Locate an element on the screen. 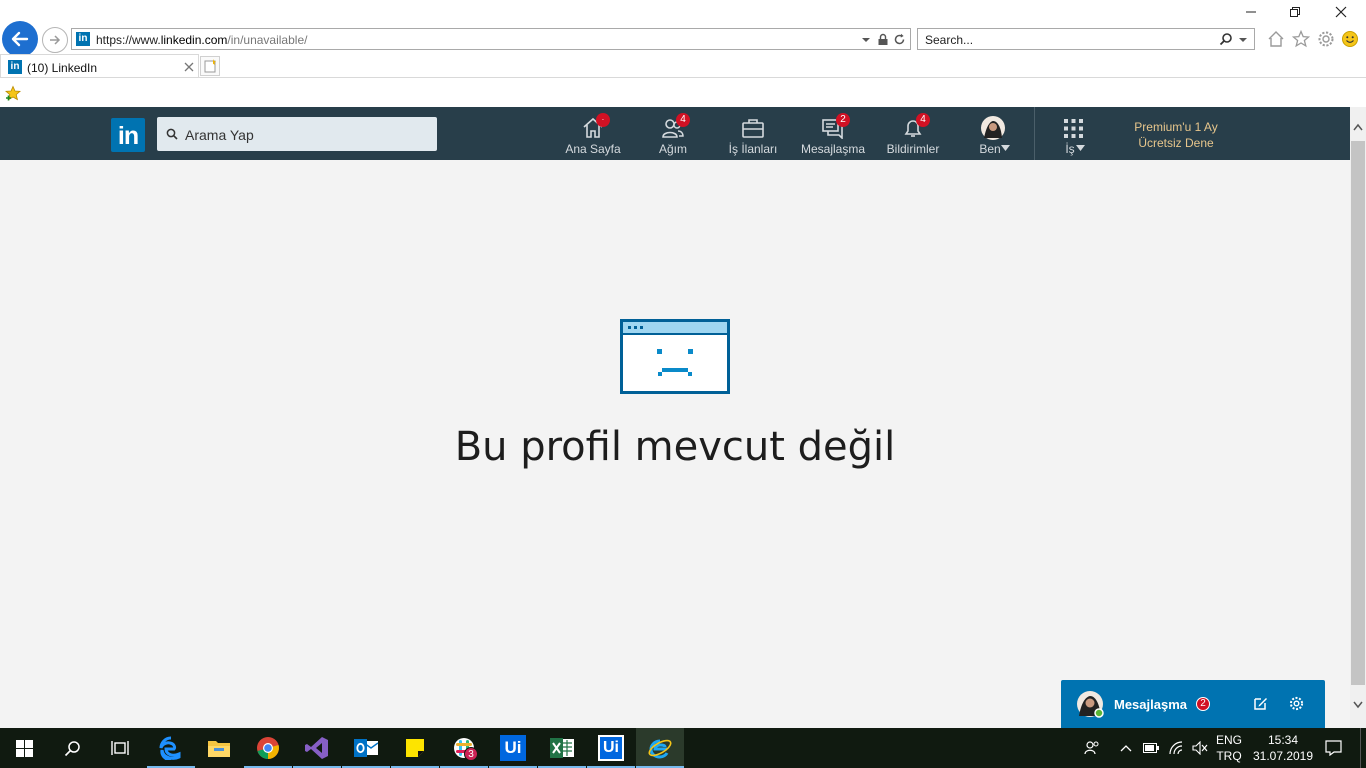 The image size is (1366, 768). taskbar-app-slack: 3 is located at coordinates (464, 748).